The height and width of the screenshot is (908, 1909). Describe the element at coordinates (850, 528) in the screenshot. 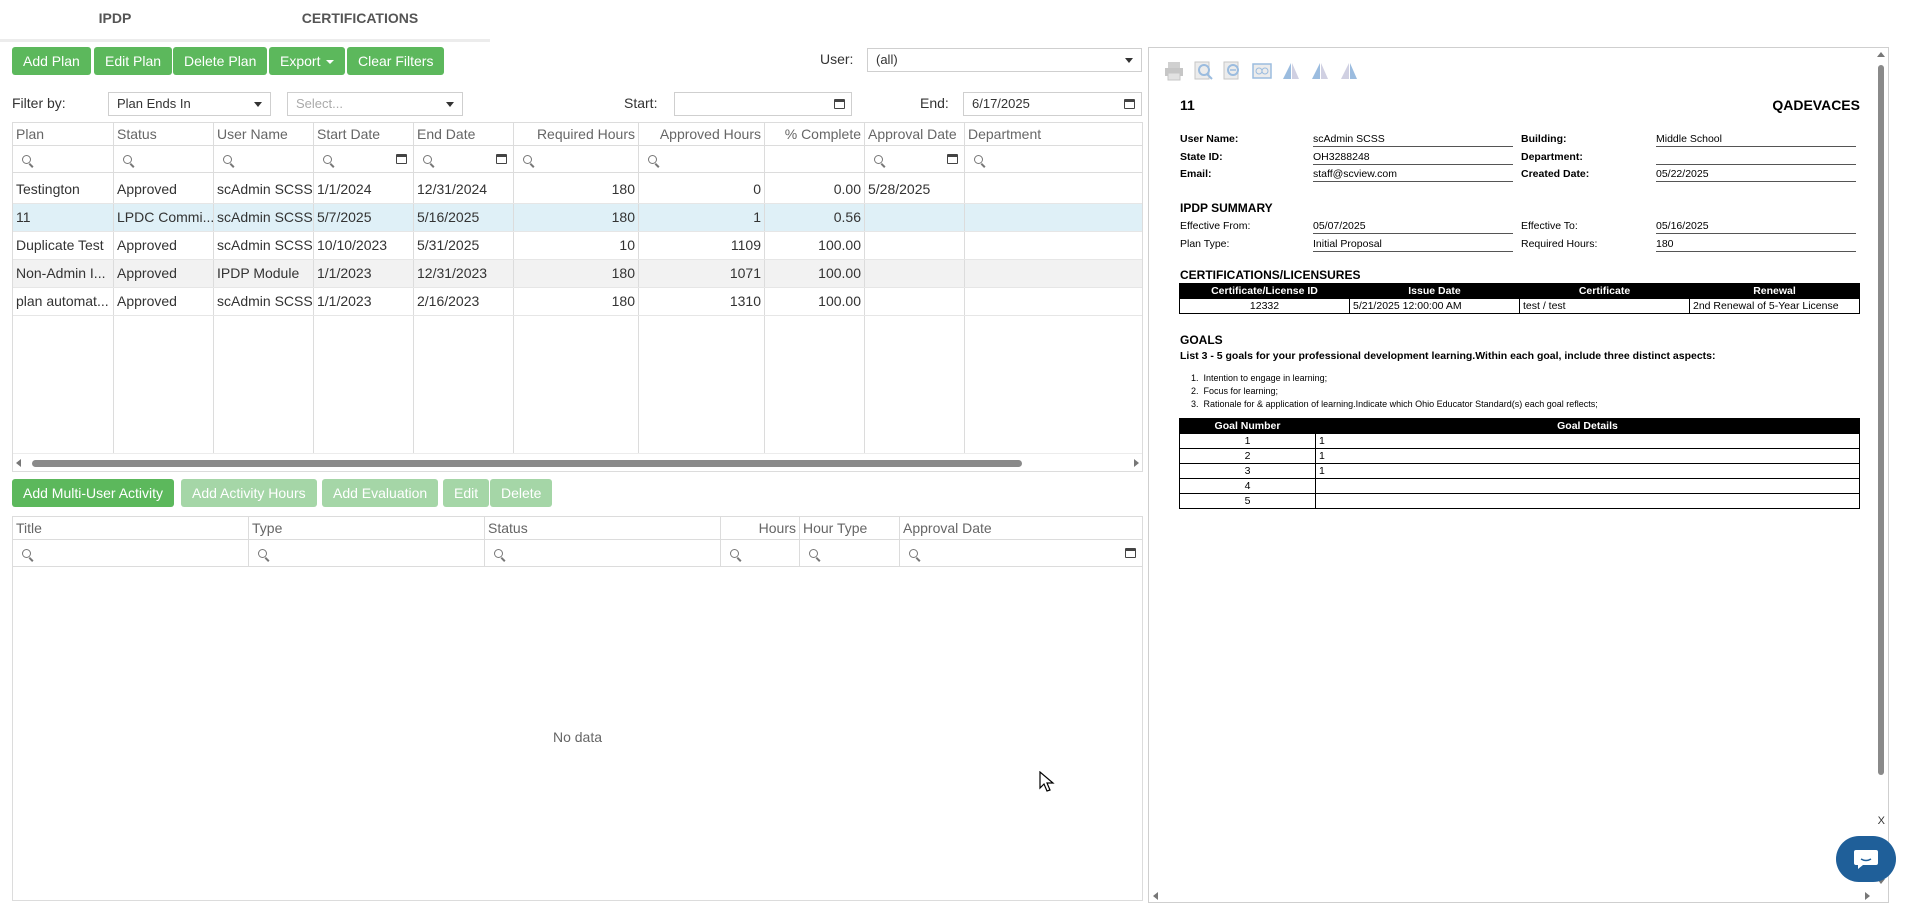

I see `col-hour-type: Hour Type` at that location.